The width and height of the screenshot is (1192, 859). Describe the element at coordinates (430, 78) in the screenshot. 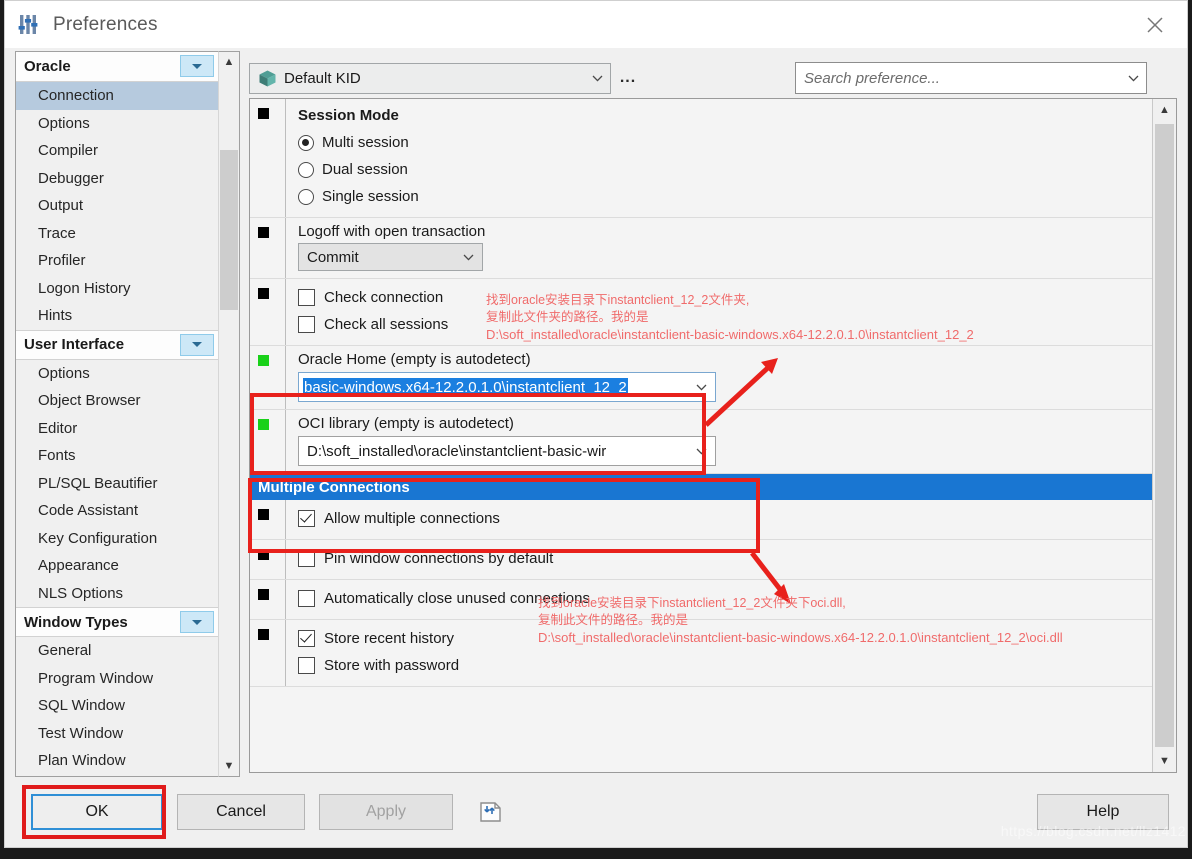

I see `kid-dropdown: Default KID` at that location.